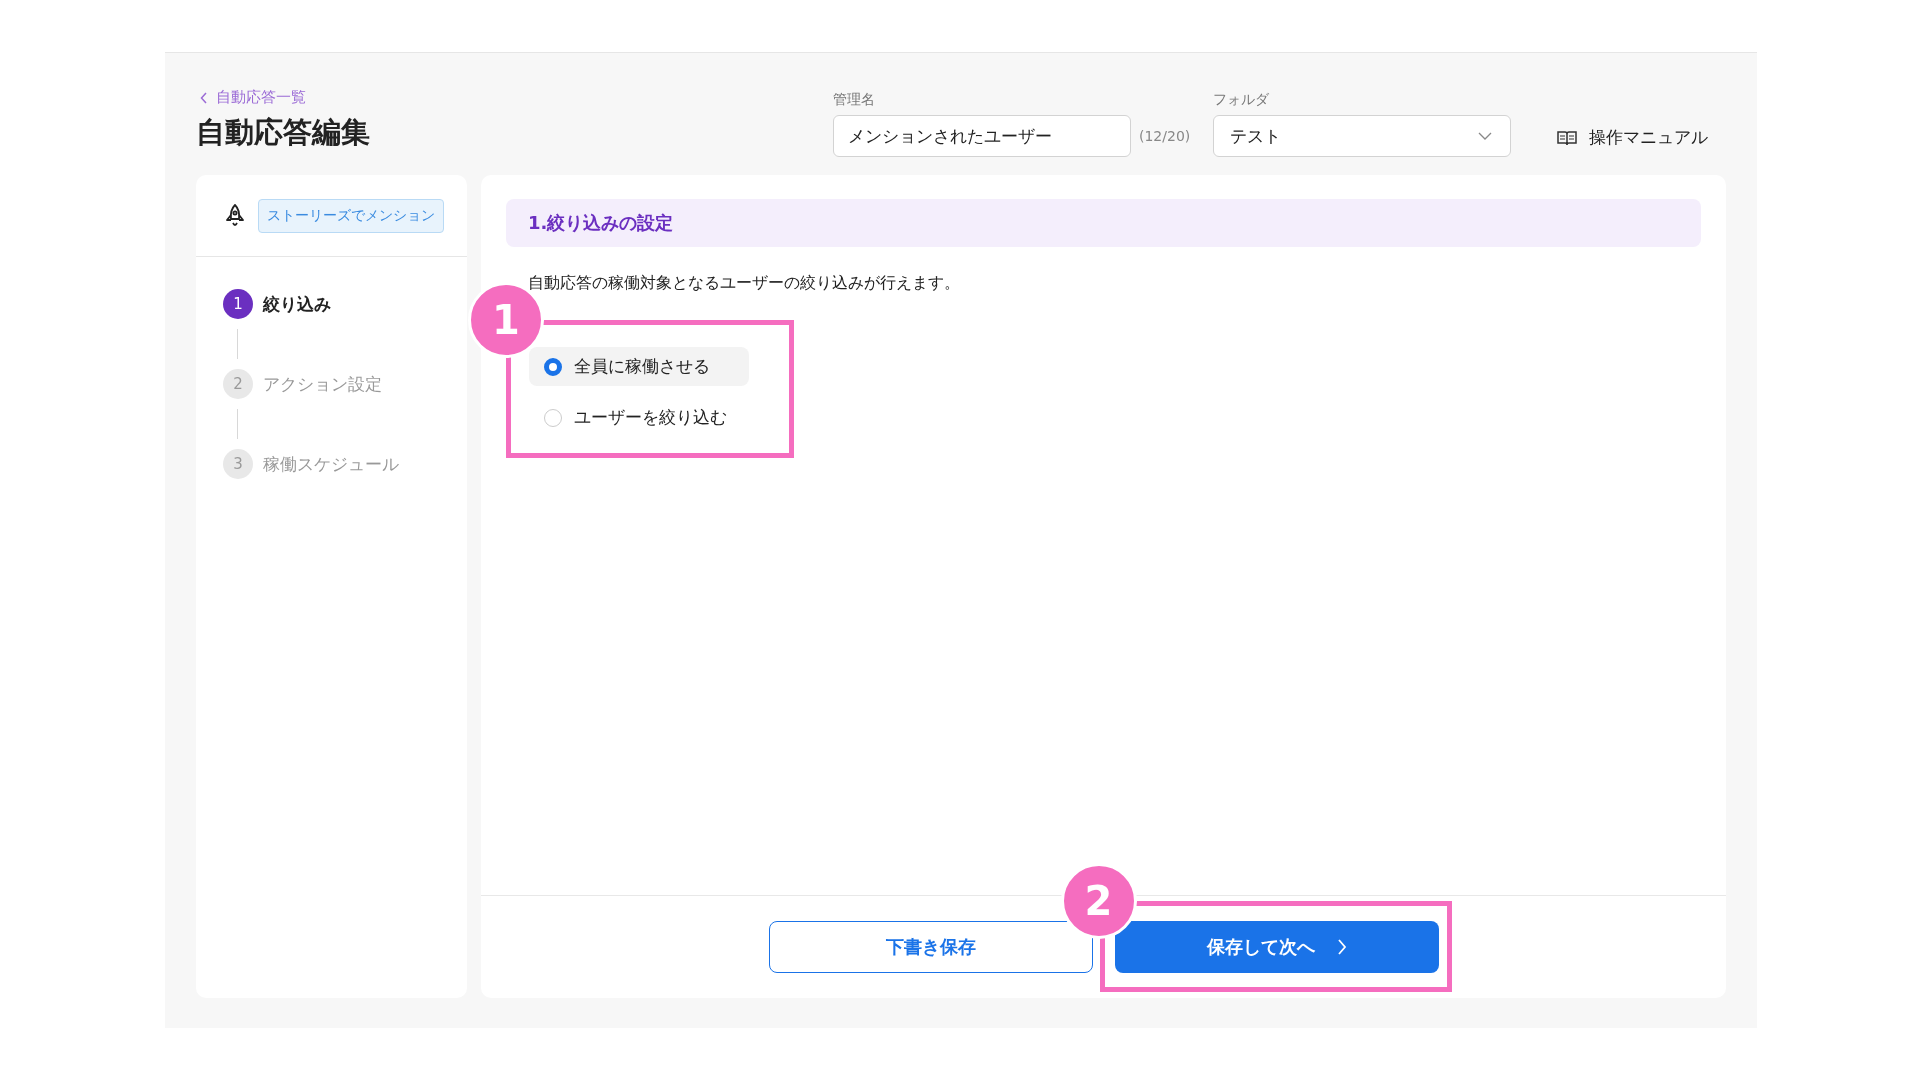  What do you see at coordinates (283, 132) in the screenshot?
I see `page-title: 自動応答編集` at bounding box center [283, 132].